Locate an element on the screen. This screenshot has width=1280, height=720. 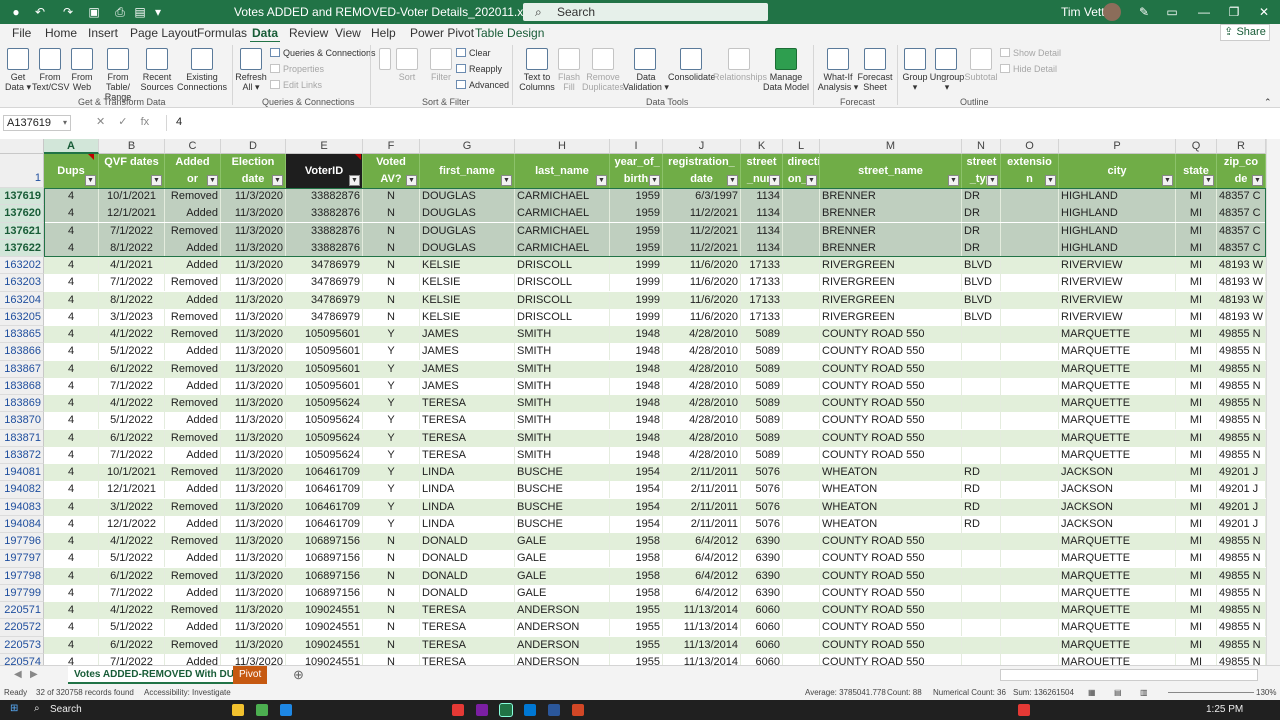
table-cell: 5/1/2022 is located at coordinates (132, 352).